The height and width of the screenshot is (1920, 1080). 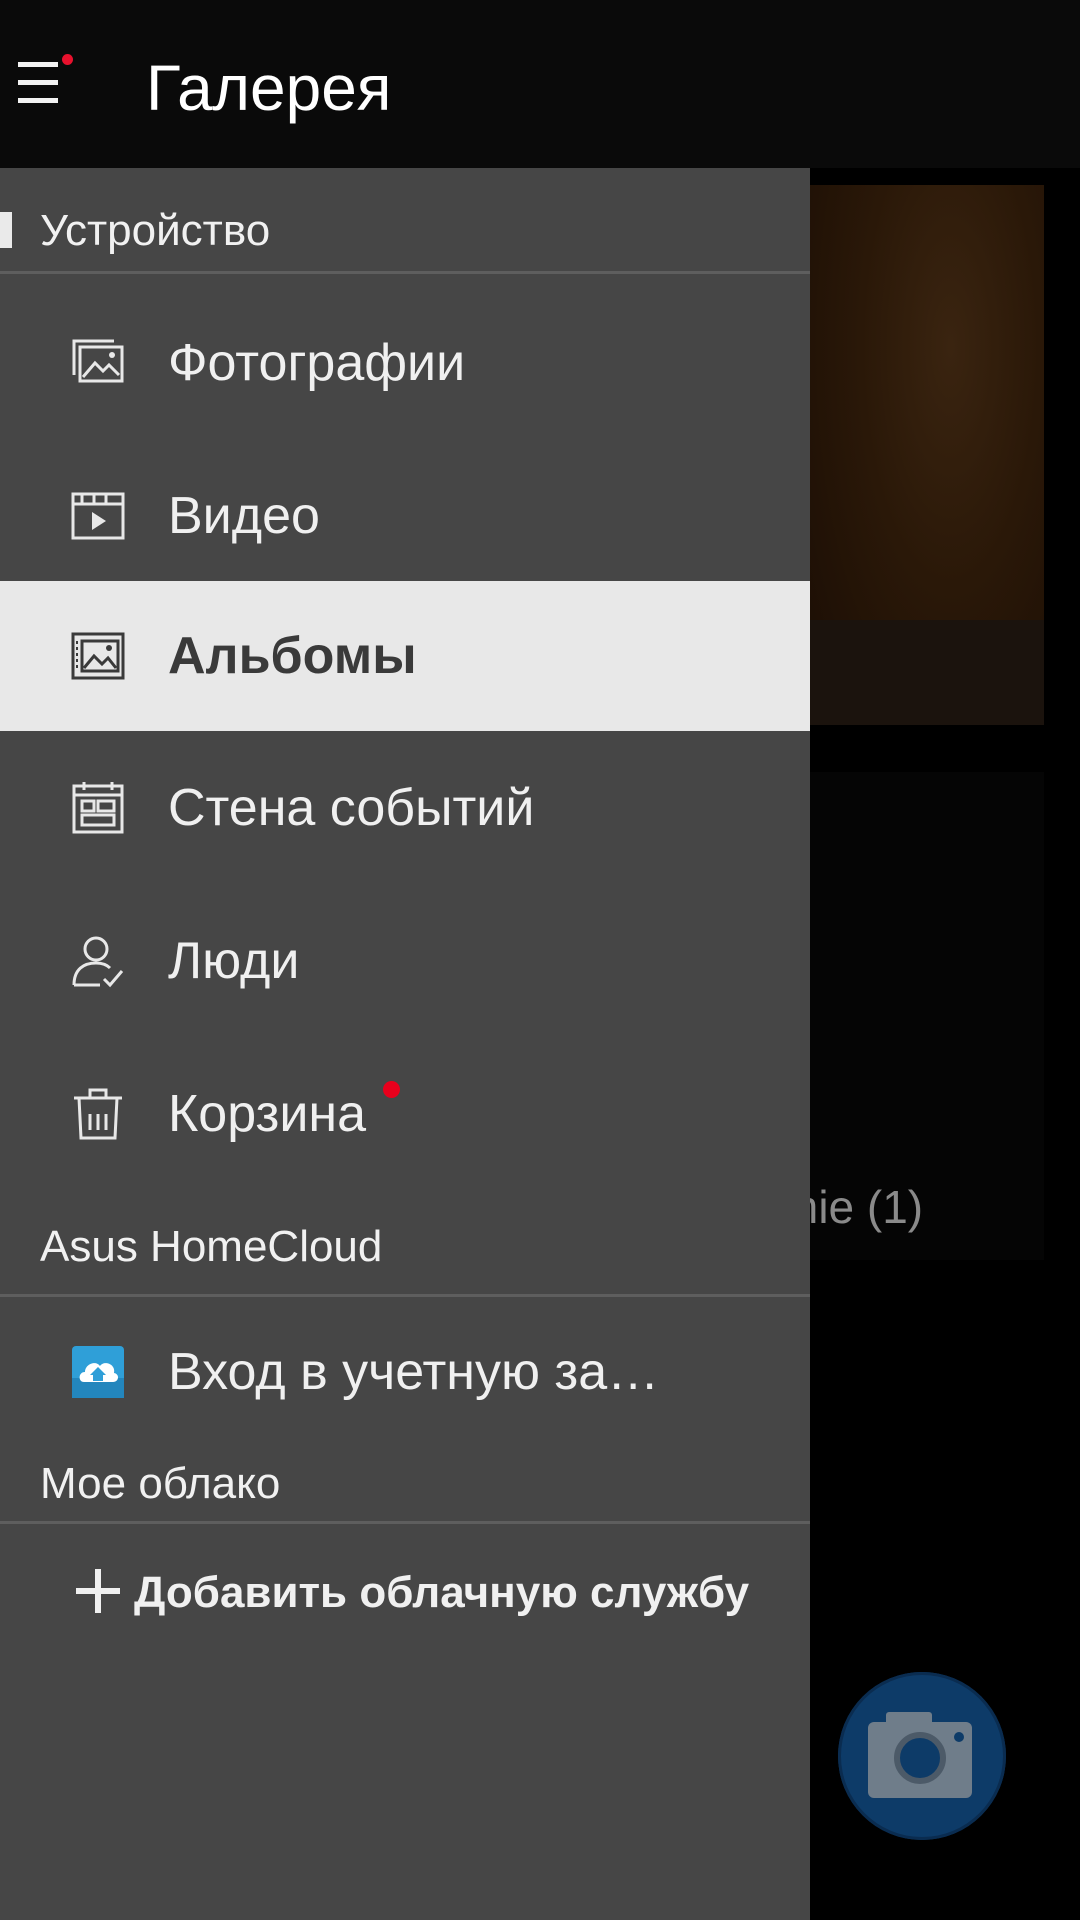 What do you see at coordinates (405, 961) in the screenshot?
I see `nav-item-people: Люди` at bounding box center [405, 961].